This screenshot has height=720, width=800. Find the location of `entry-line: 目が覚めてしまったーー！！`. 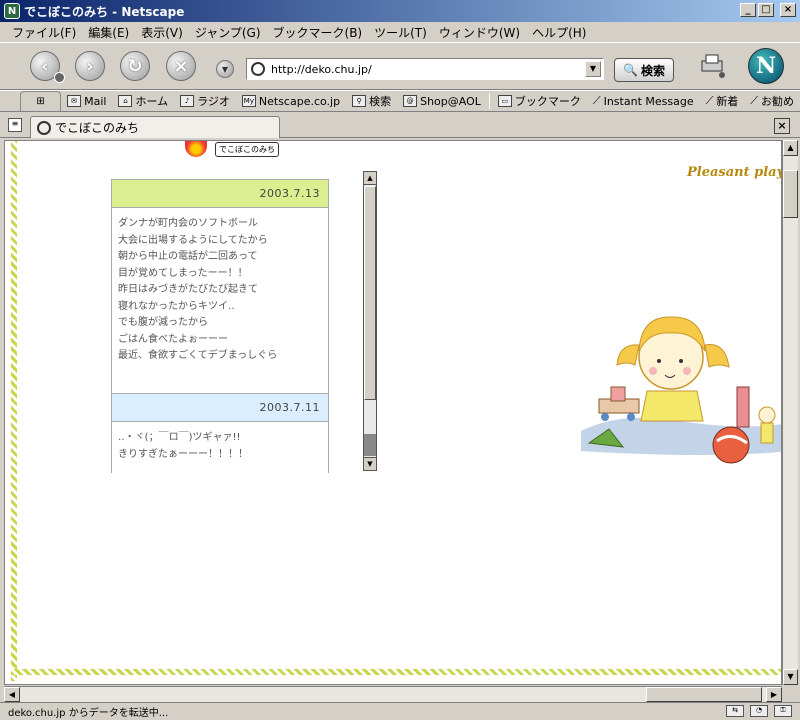

entry-line: 目が覚めてしまったーー！！ is located at coordinates (183, 273).